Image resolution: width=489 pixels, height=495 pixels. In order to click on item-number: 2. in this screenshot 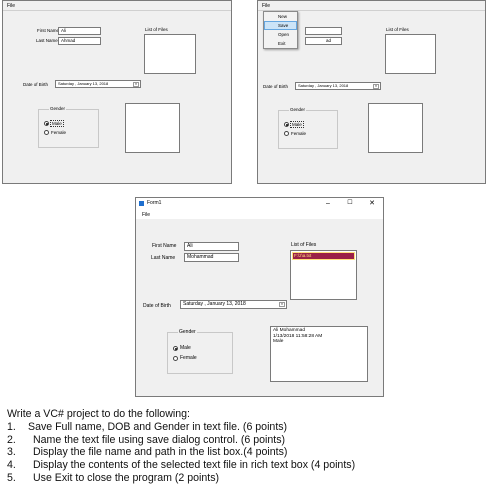, I will do `click(11, 439)`.